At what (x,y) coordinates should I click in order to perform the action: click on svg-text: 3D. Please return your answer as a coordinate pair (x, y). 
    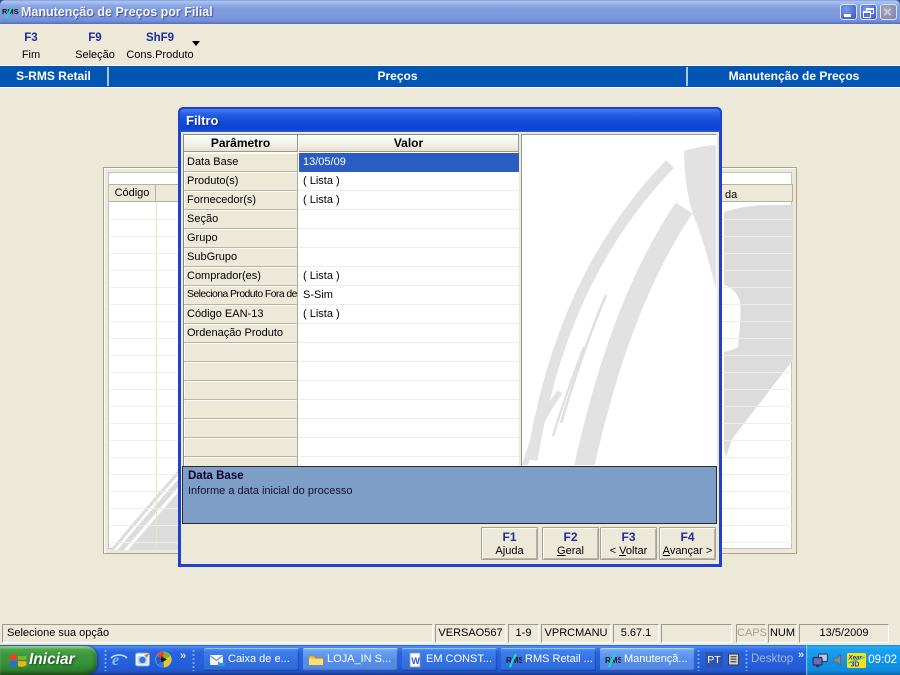
    Looking at the image, I should click on (855, 665).